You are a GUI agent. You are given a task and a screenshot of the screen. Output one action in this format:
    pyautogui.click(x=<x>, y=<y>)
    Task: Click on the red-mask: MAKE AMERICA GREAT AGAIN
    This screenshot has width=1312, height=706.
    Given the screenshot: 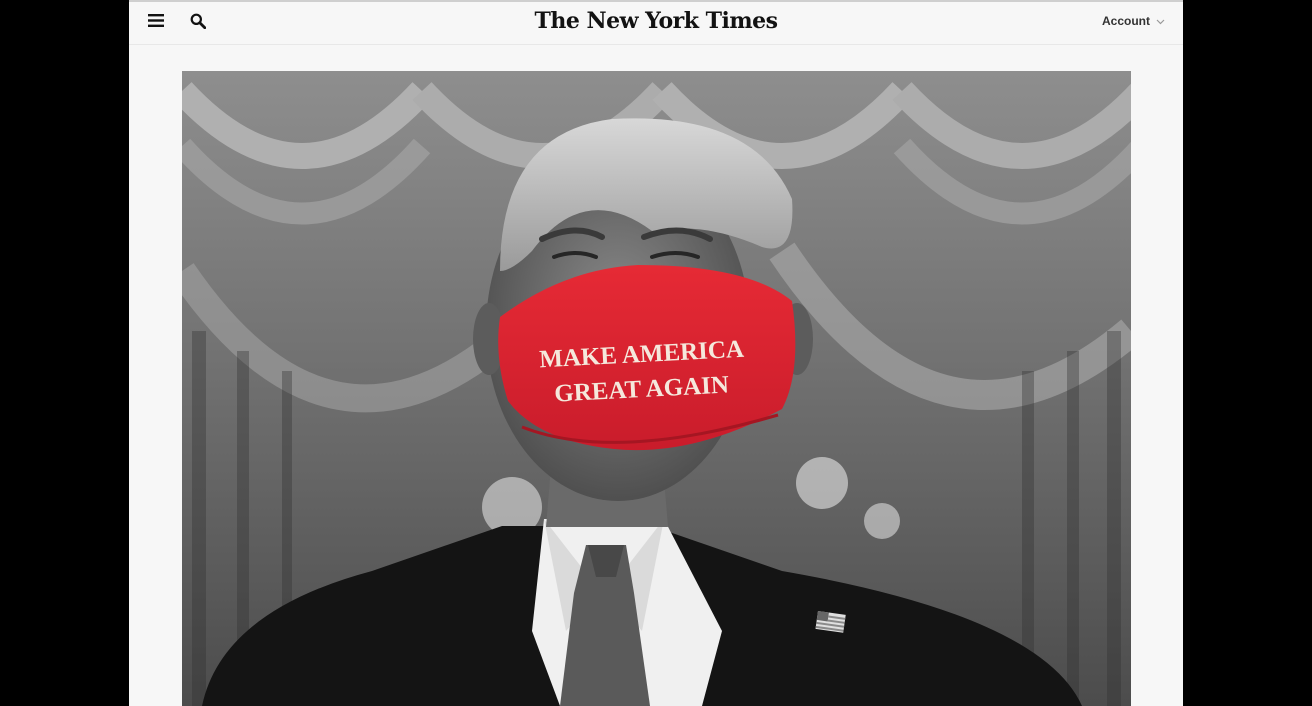 What is the action you would take?
    pyautogui.click(x=647, y=358)
    